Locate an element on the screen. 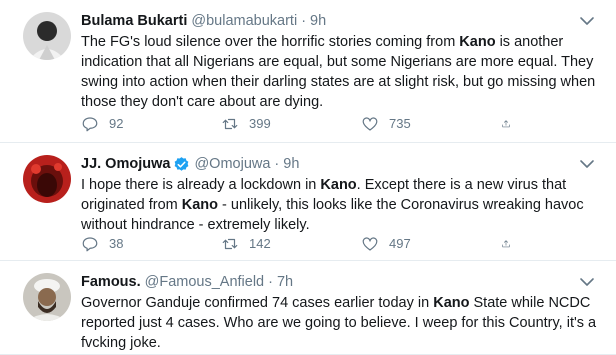  author-name: JJ. Omojuwa is located at coordinates (125, 164).